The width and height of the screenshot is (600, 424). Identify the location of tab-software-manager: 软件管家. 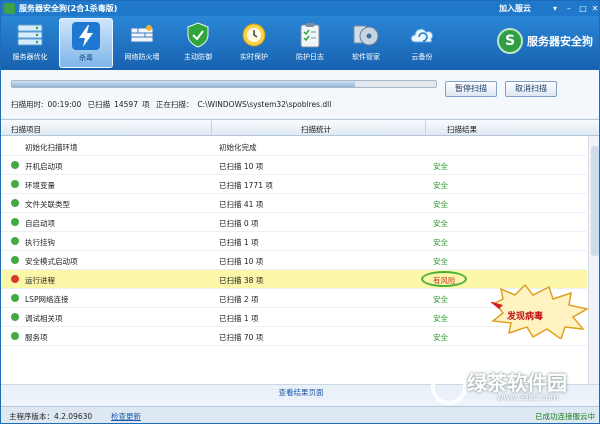
(366, 43).